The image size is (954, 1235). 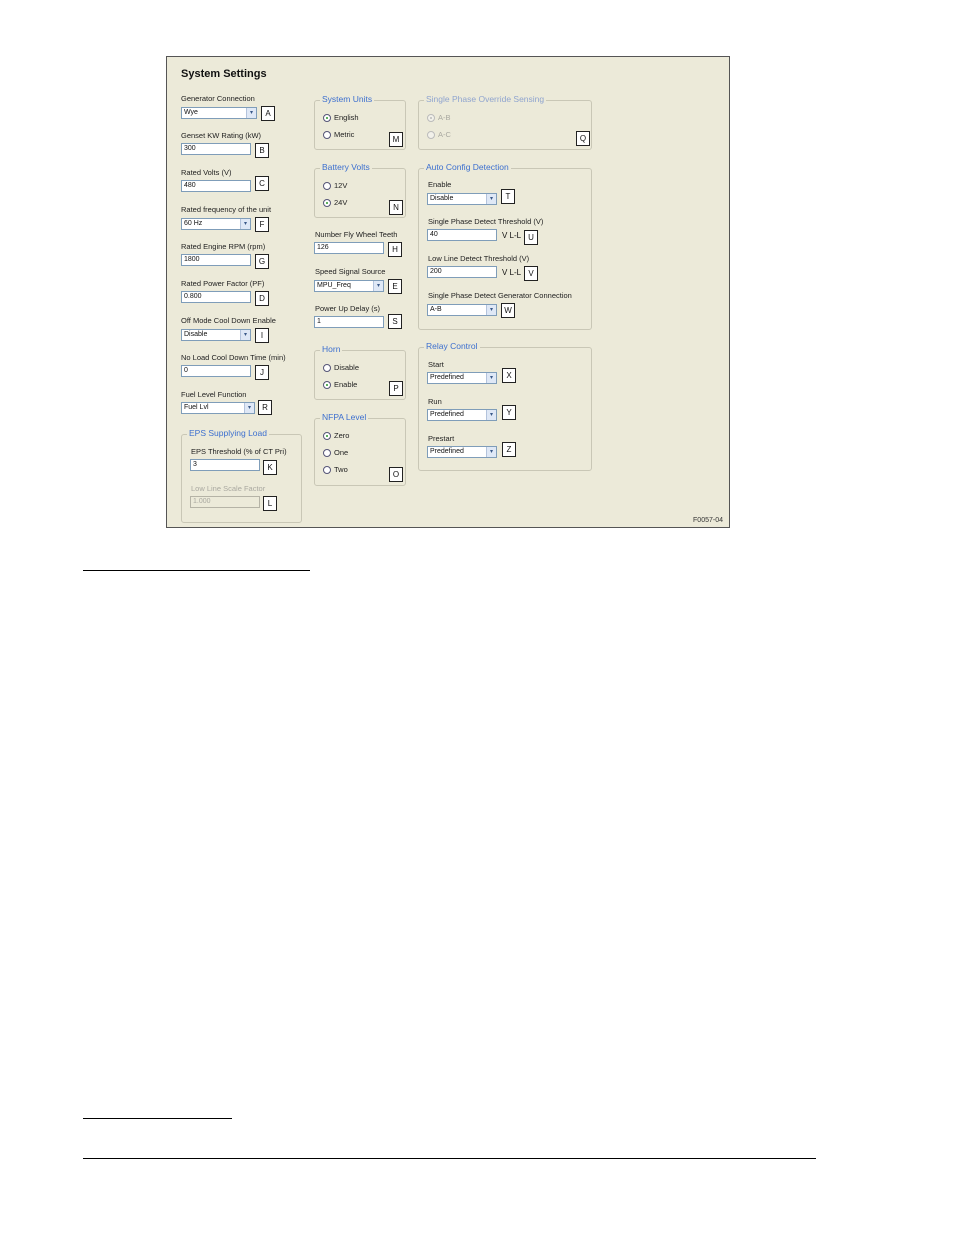 I want to click on fly-wheel-label: Number Fly Wheel Teeth, so click(x=356, y=234).